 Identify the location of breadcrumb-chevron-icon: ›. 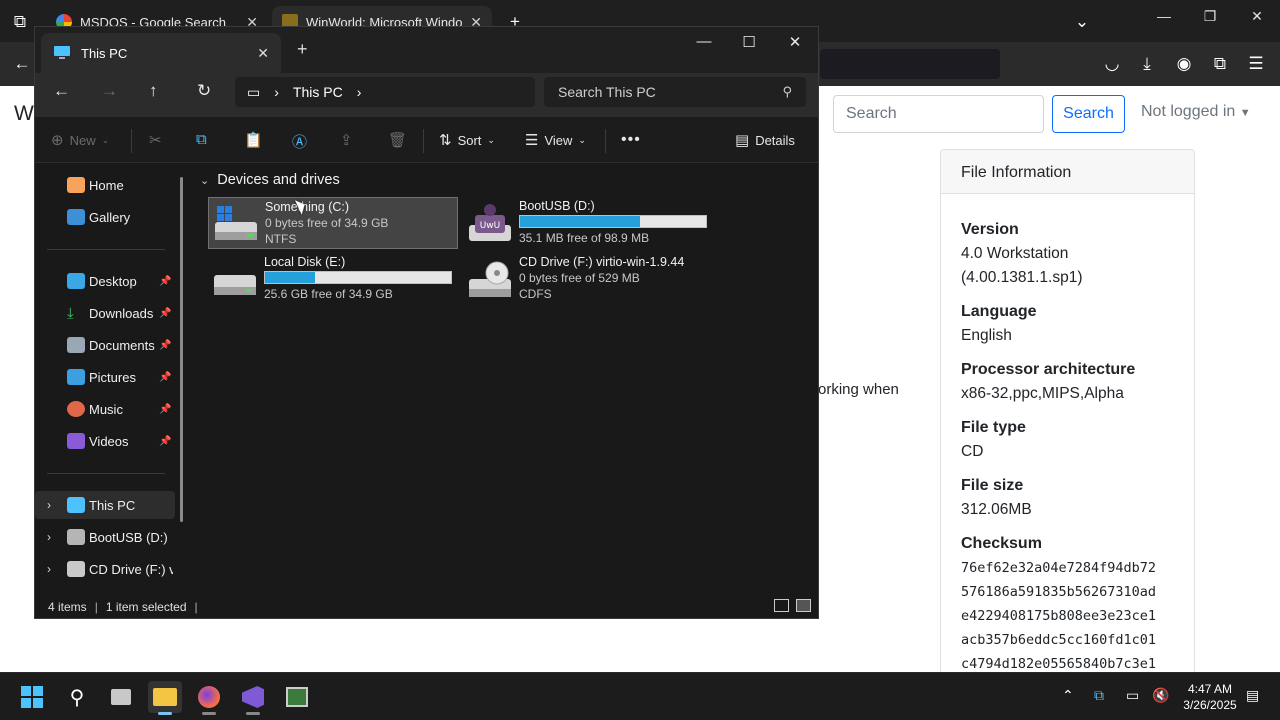
(359, 92).